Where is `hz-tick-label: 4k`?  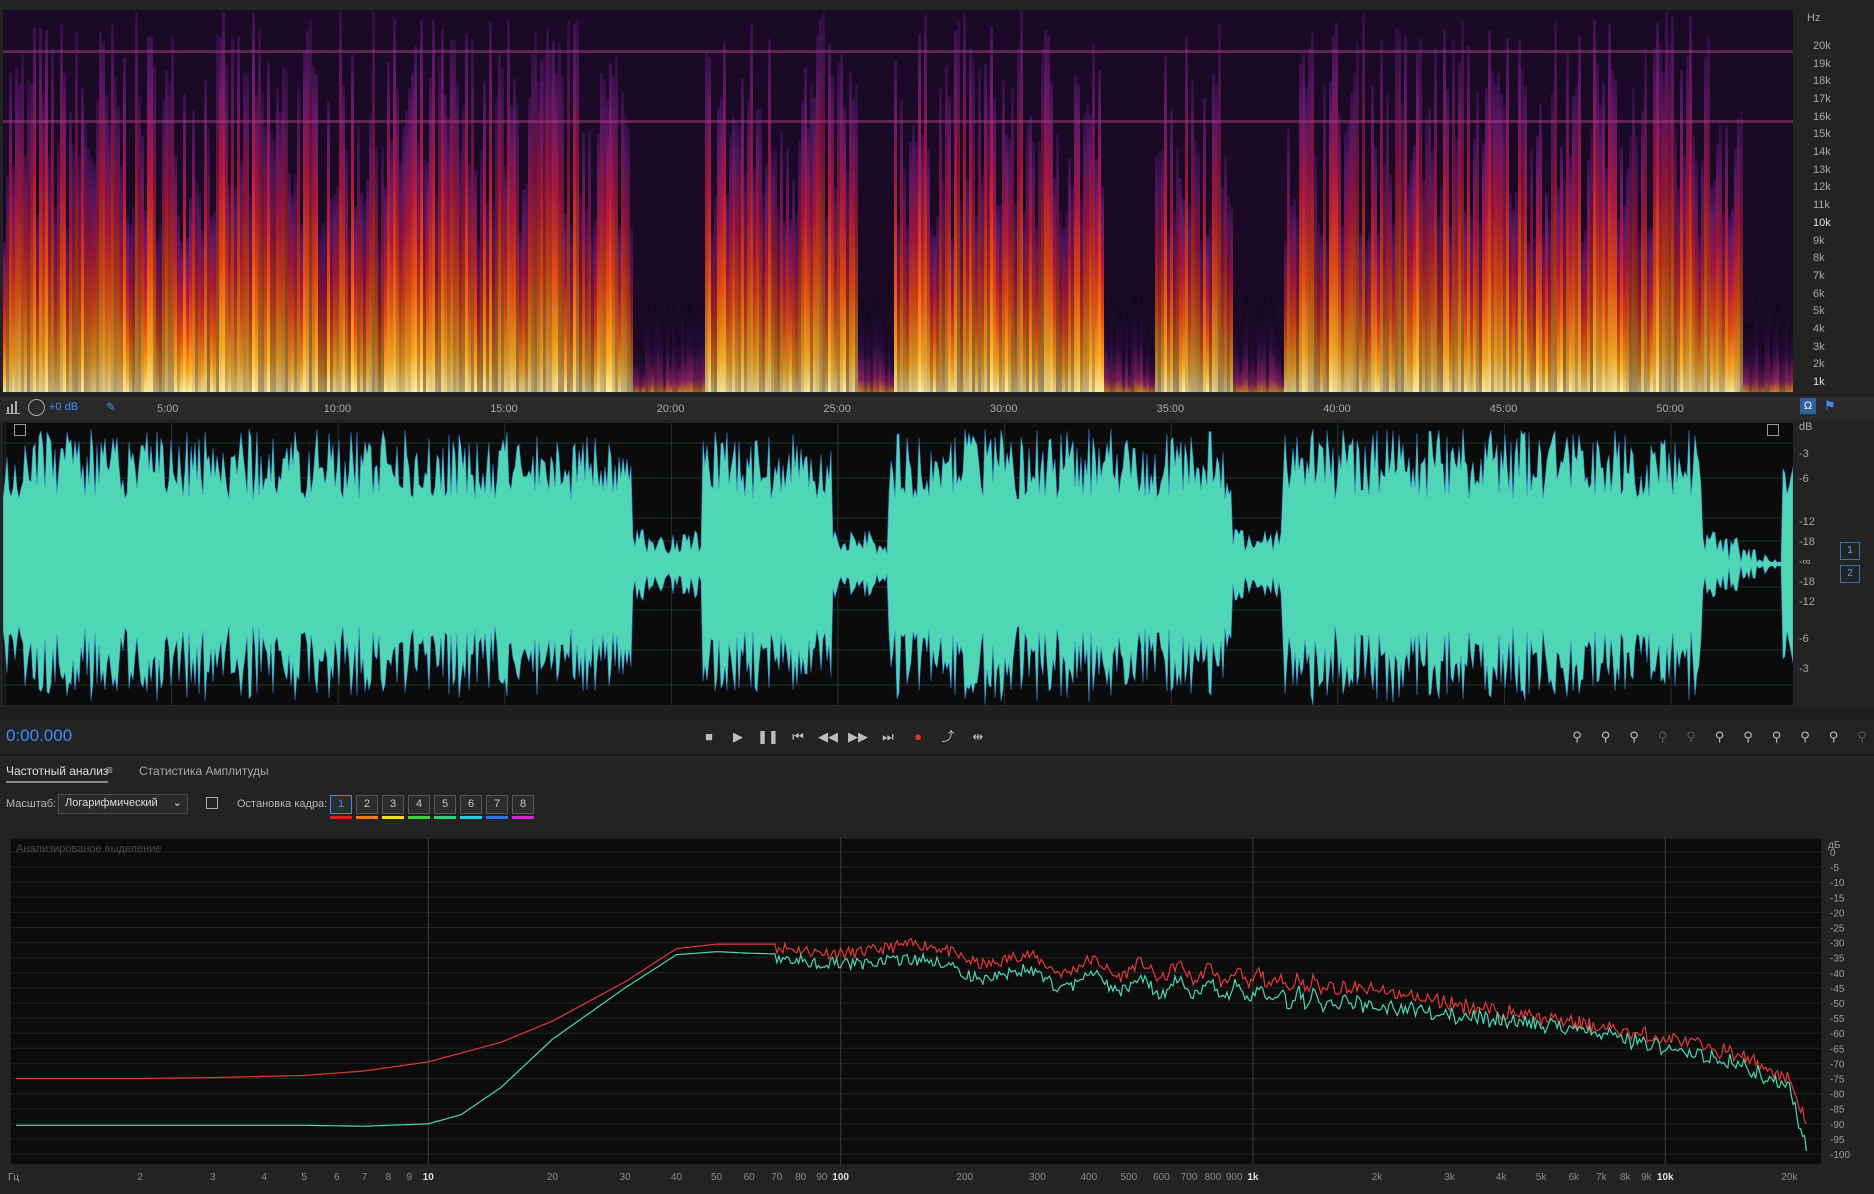
hz-tick-label: 4k is located at coordinates (1819, 328).